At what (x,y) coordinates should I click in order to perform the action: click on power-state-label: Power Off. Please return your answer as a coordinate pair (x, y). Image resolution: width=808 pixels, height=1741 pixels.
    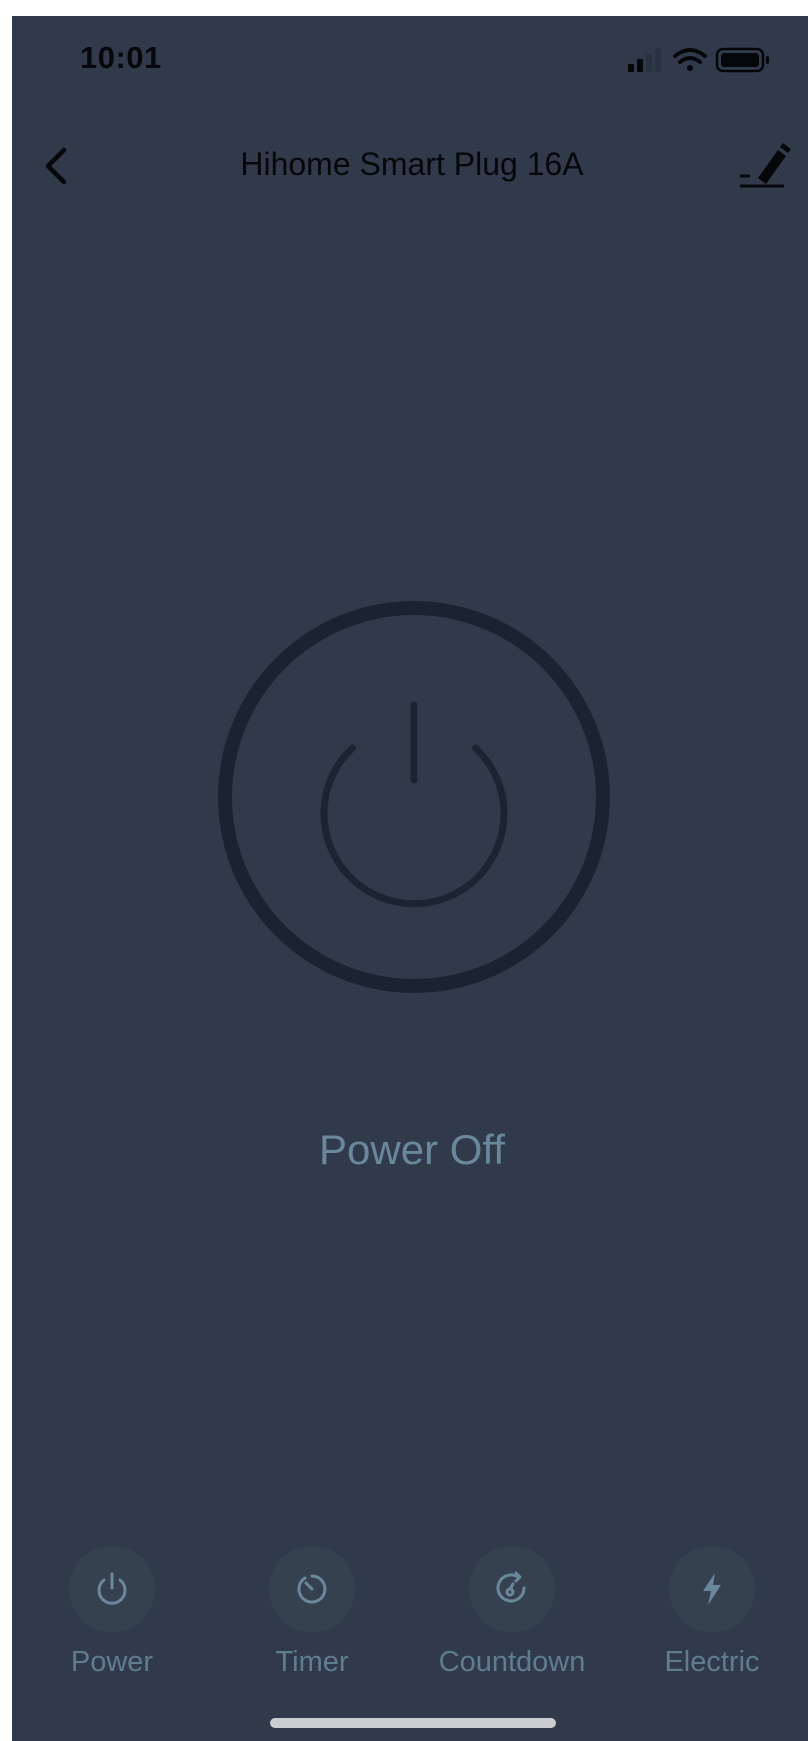
    Looking at the image, I should click on (412, 1149).